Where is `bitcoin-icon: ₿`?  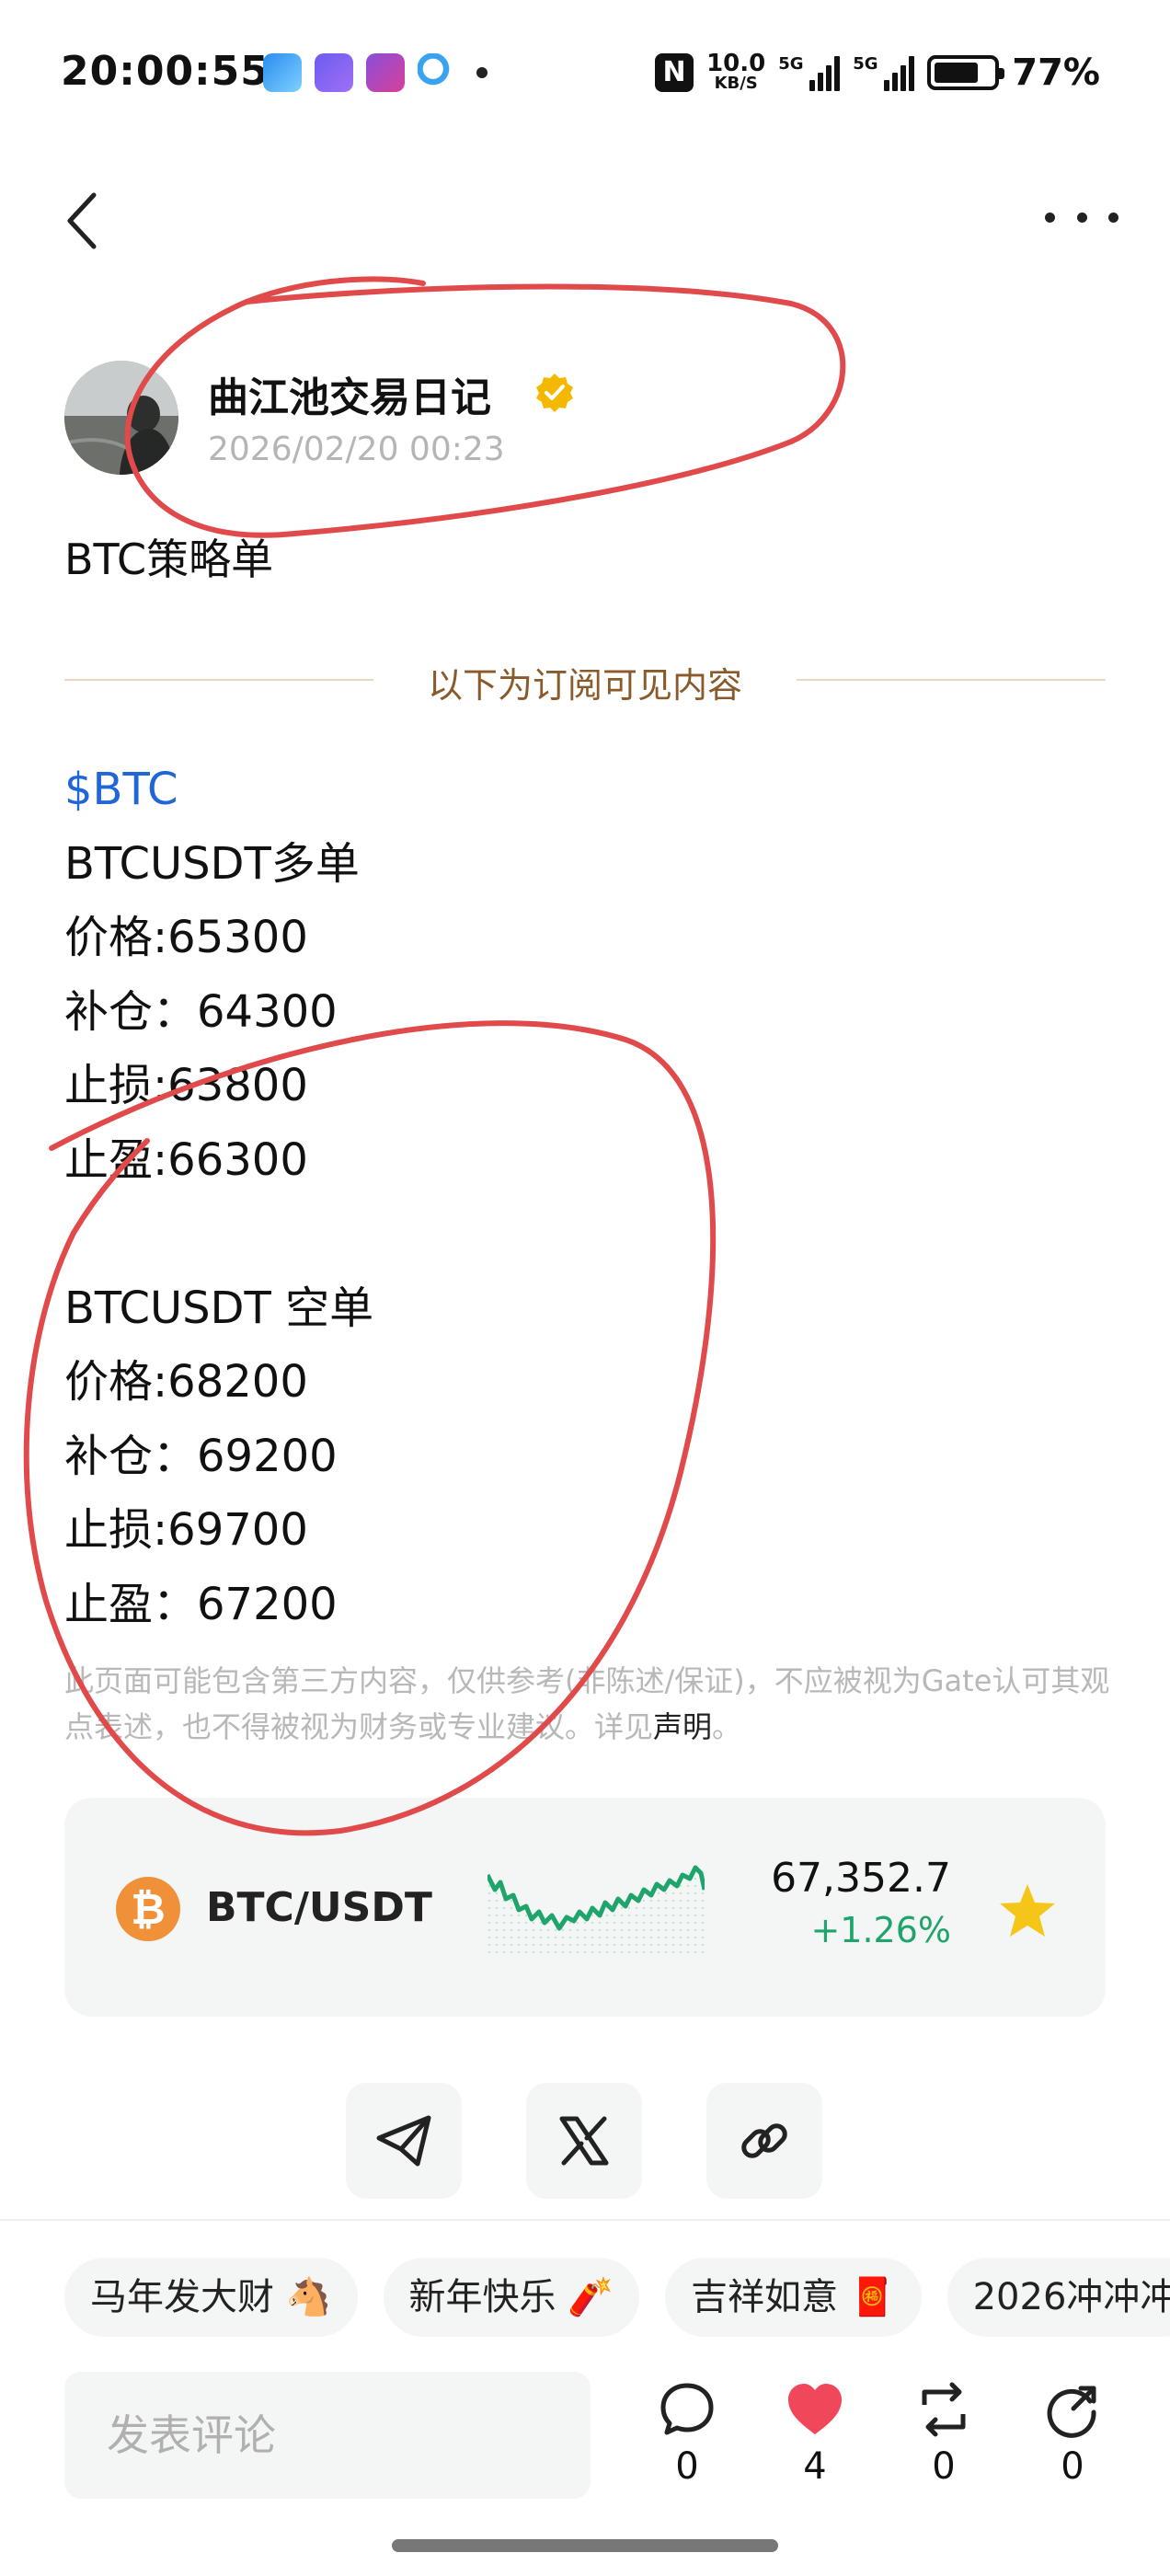 bitcoin-icon: ₿ is located at coordinates (148, 1909).